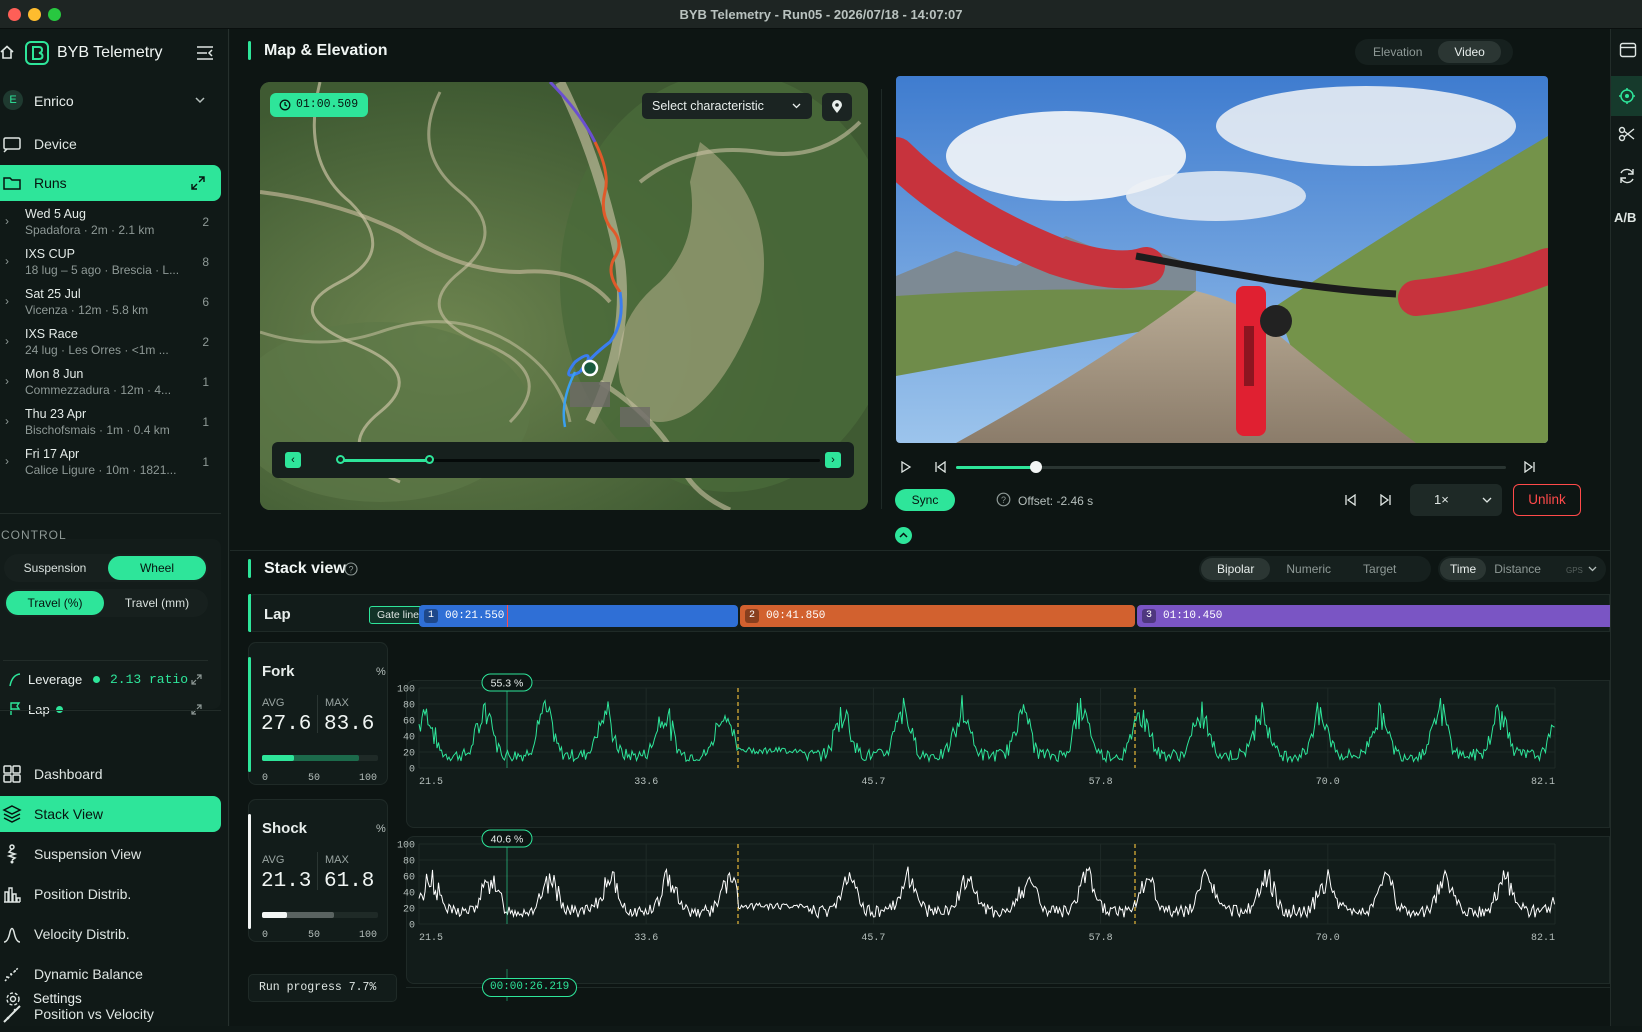  Describe the element at coordinates (412, 770) in the screenshot. I see `fork-y-tick: 0` at that location.